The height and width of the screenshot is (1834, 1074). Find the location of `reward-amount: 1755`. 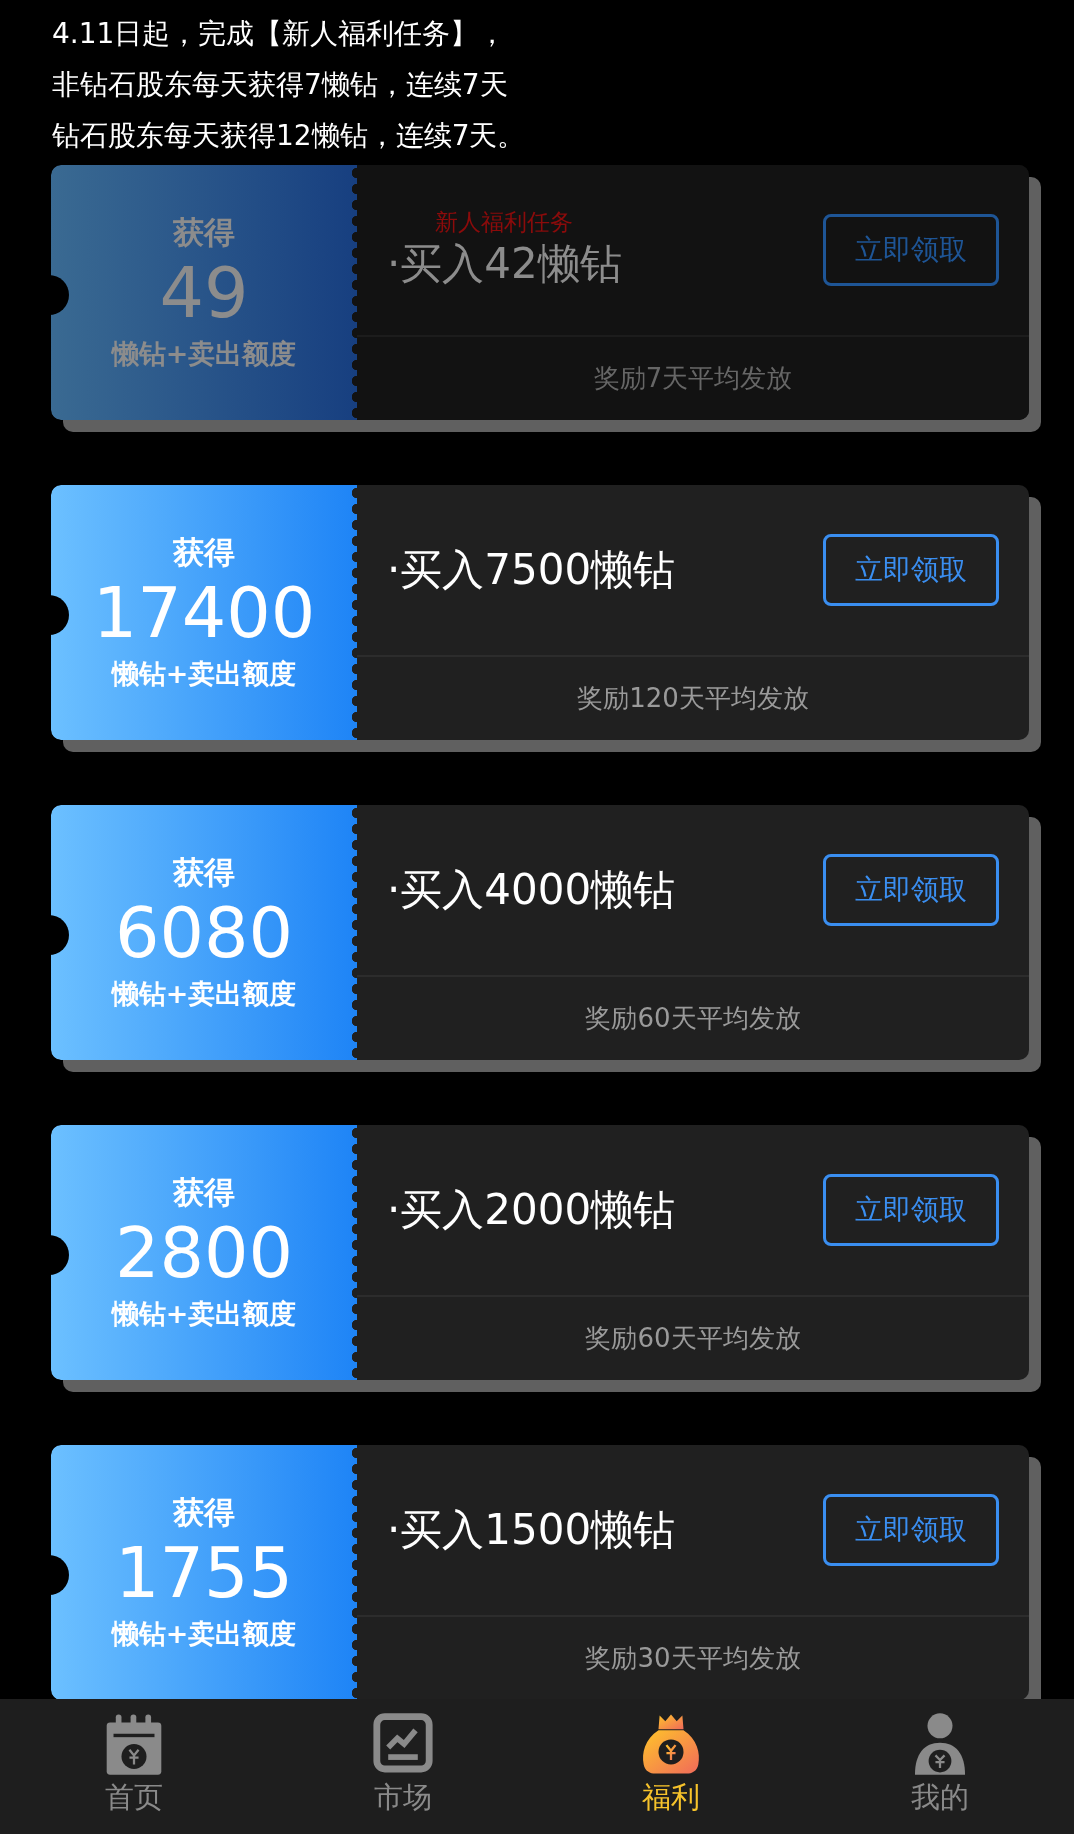

reward-amount: 1755 is located at coordinates (204, 1572).